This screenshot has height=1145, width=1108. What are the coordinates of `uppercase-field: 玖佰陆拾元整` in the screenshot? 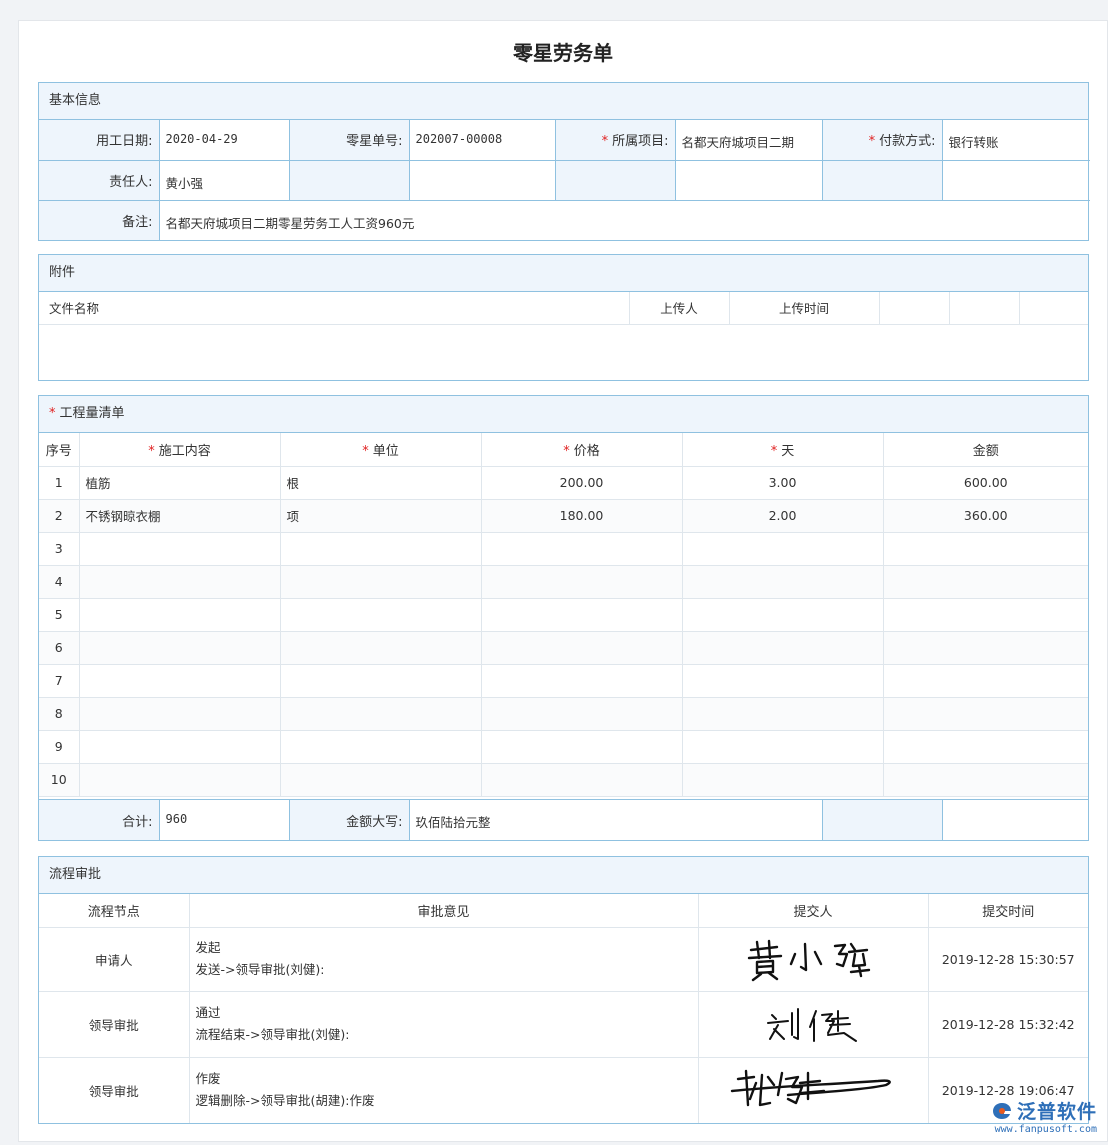 It's located at (616, 820).